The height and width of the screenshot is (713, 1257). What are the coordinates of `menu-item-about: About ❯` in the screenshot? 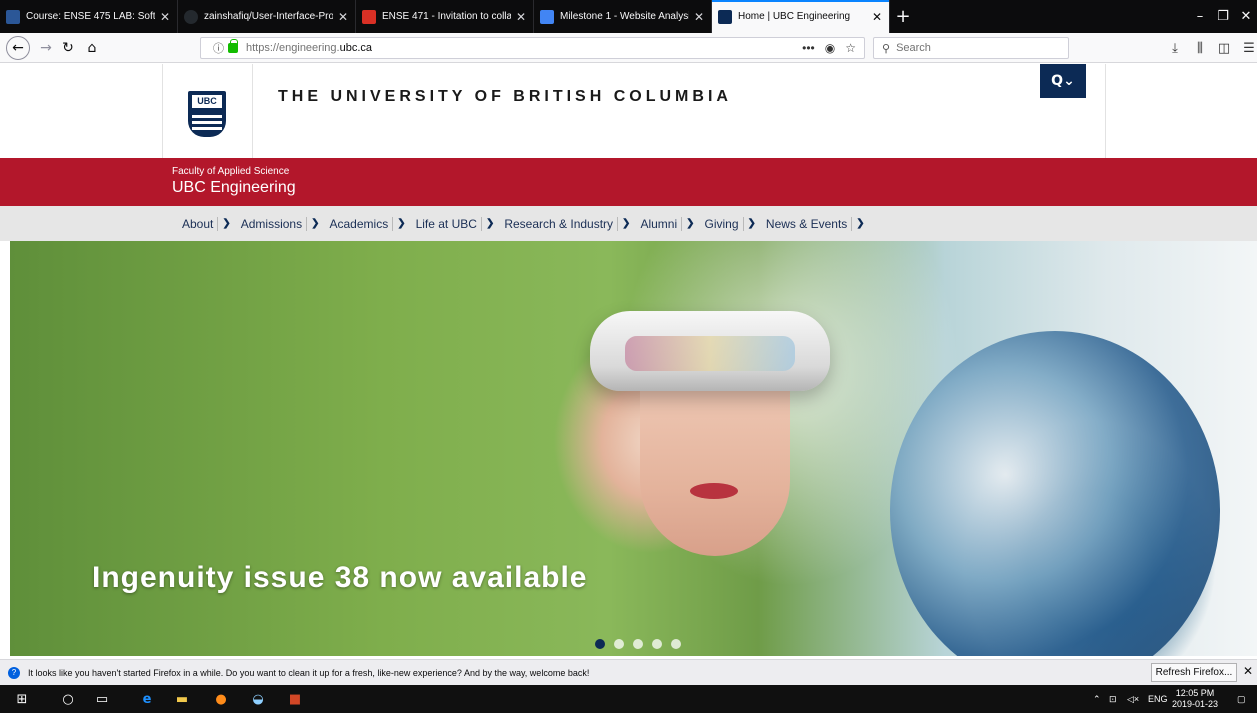 It's located at (211, 223).